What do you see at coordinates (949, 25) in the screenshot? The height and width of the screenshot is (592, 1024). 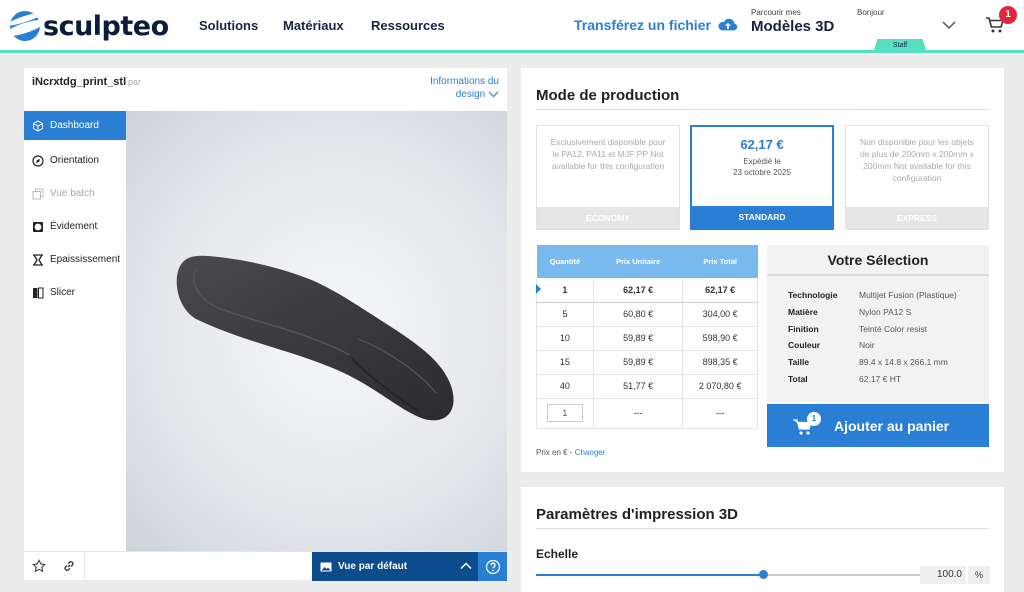 I see `account-chevron-down-icon` at bounding box center [949, 25].